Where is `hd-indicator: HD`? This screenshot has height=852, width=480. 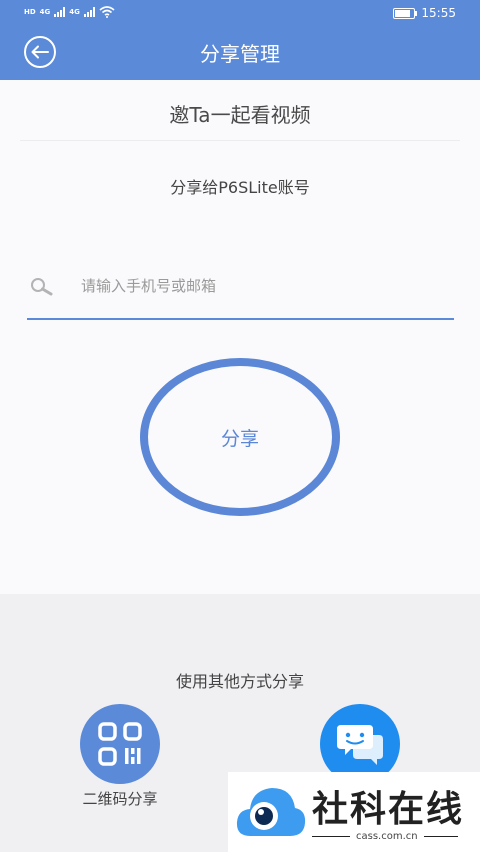
hd-indicator: HD is located at coordinates (30, 11).